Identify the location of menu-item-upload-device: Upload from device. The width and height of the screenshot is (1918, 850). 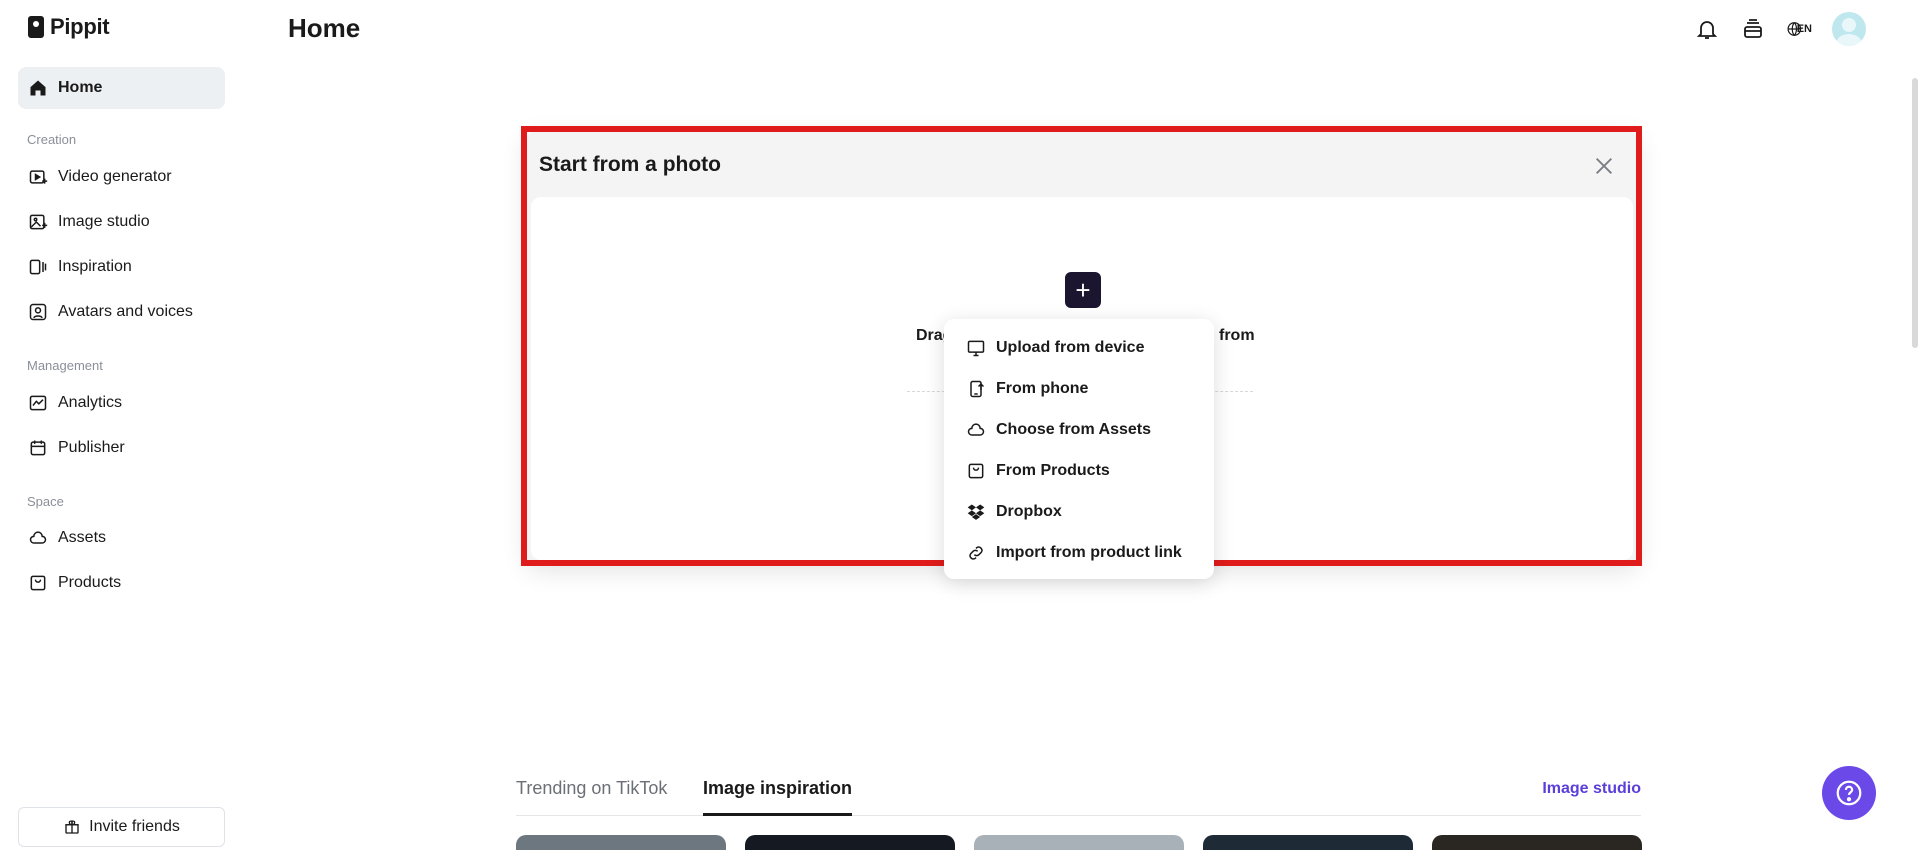
(1079, 347).